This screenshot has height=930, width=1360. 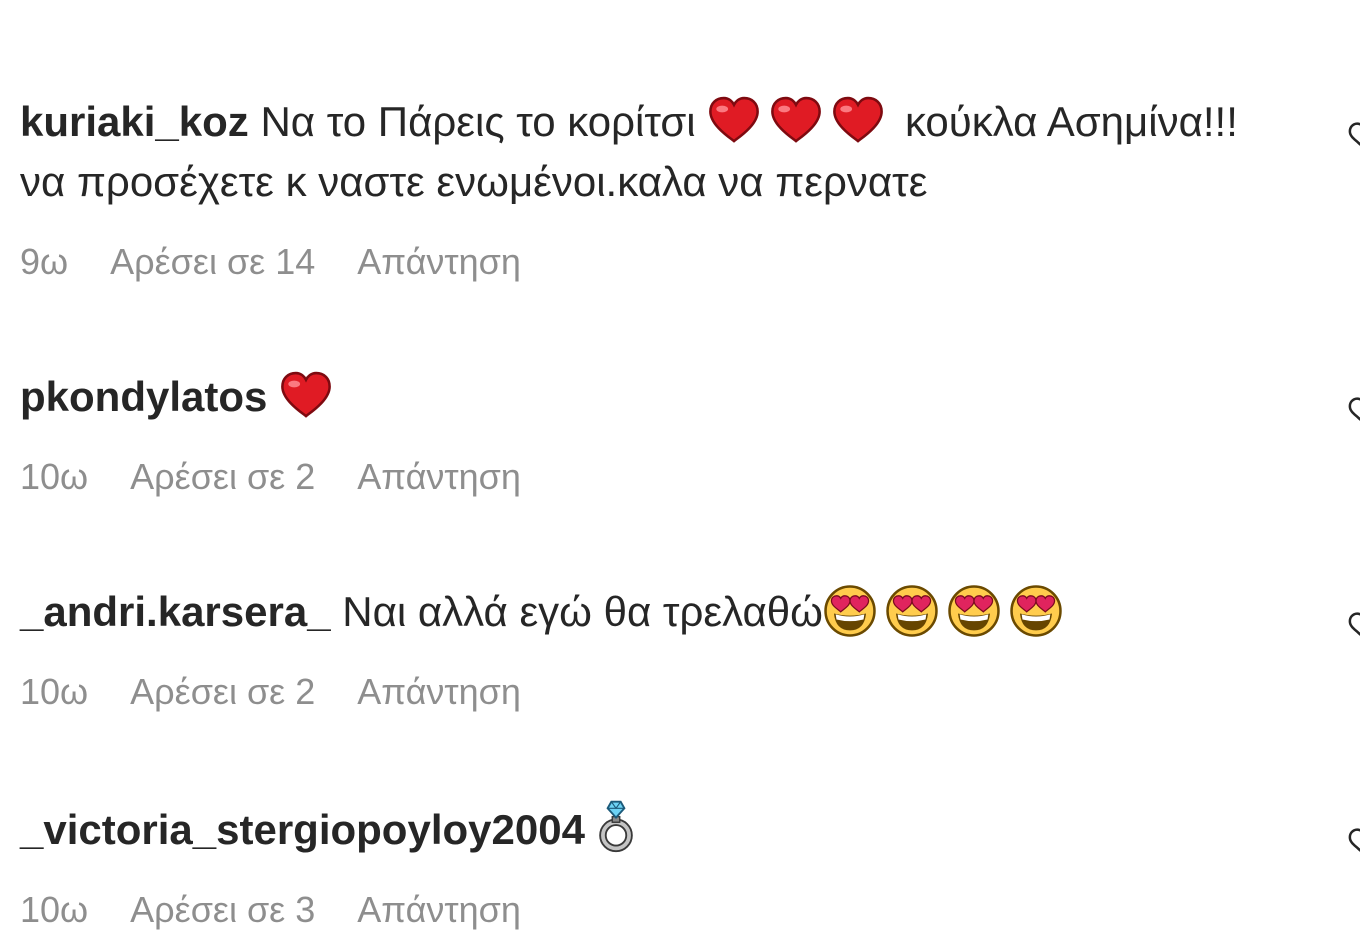 What do you see at coordinates (665, 262) in the screenshot?
I see `comment-meta: 9ω Αρέσει σε 14 Απάντηση` at bounding box center [665, 262].